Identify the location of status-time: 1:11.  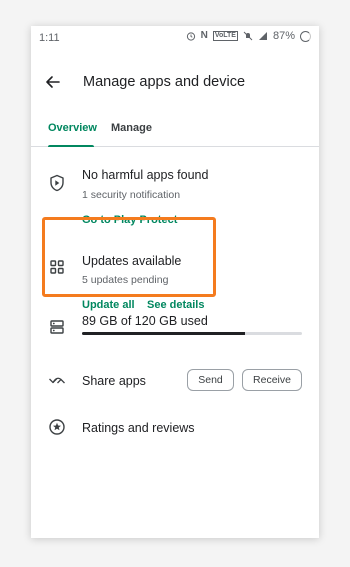
(49, 38).